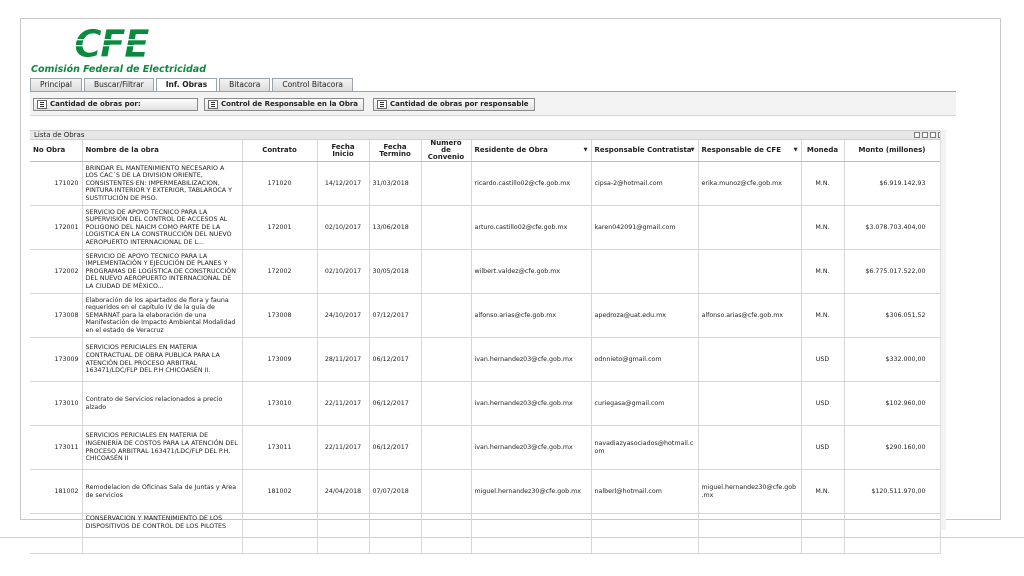 Image resolution: width=1024 pixels, height=576 pixels. I want to click on col-resp-contratista-label: Responsable Contratista, so click(643, 150).